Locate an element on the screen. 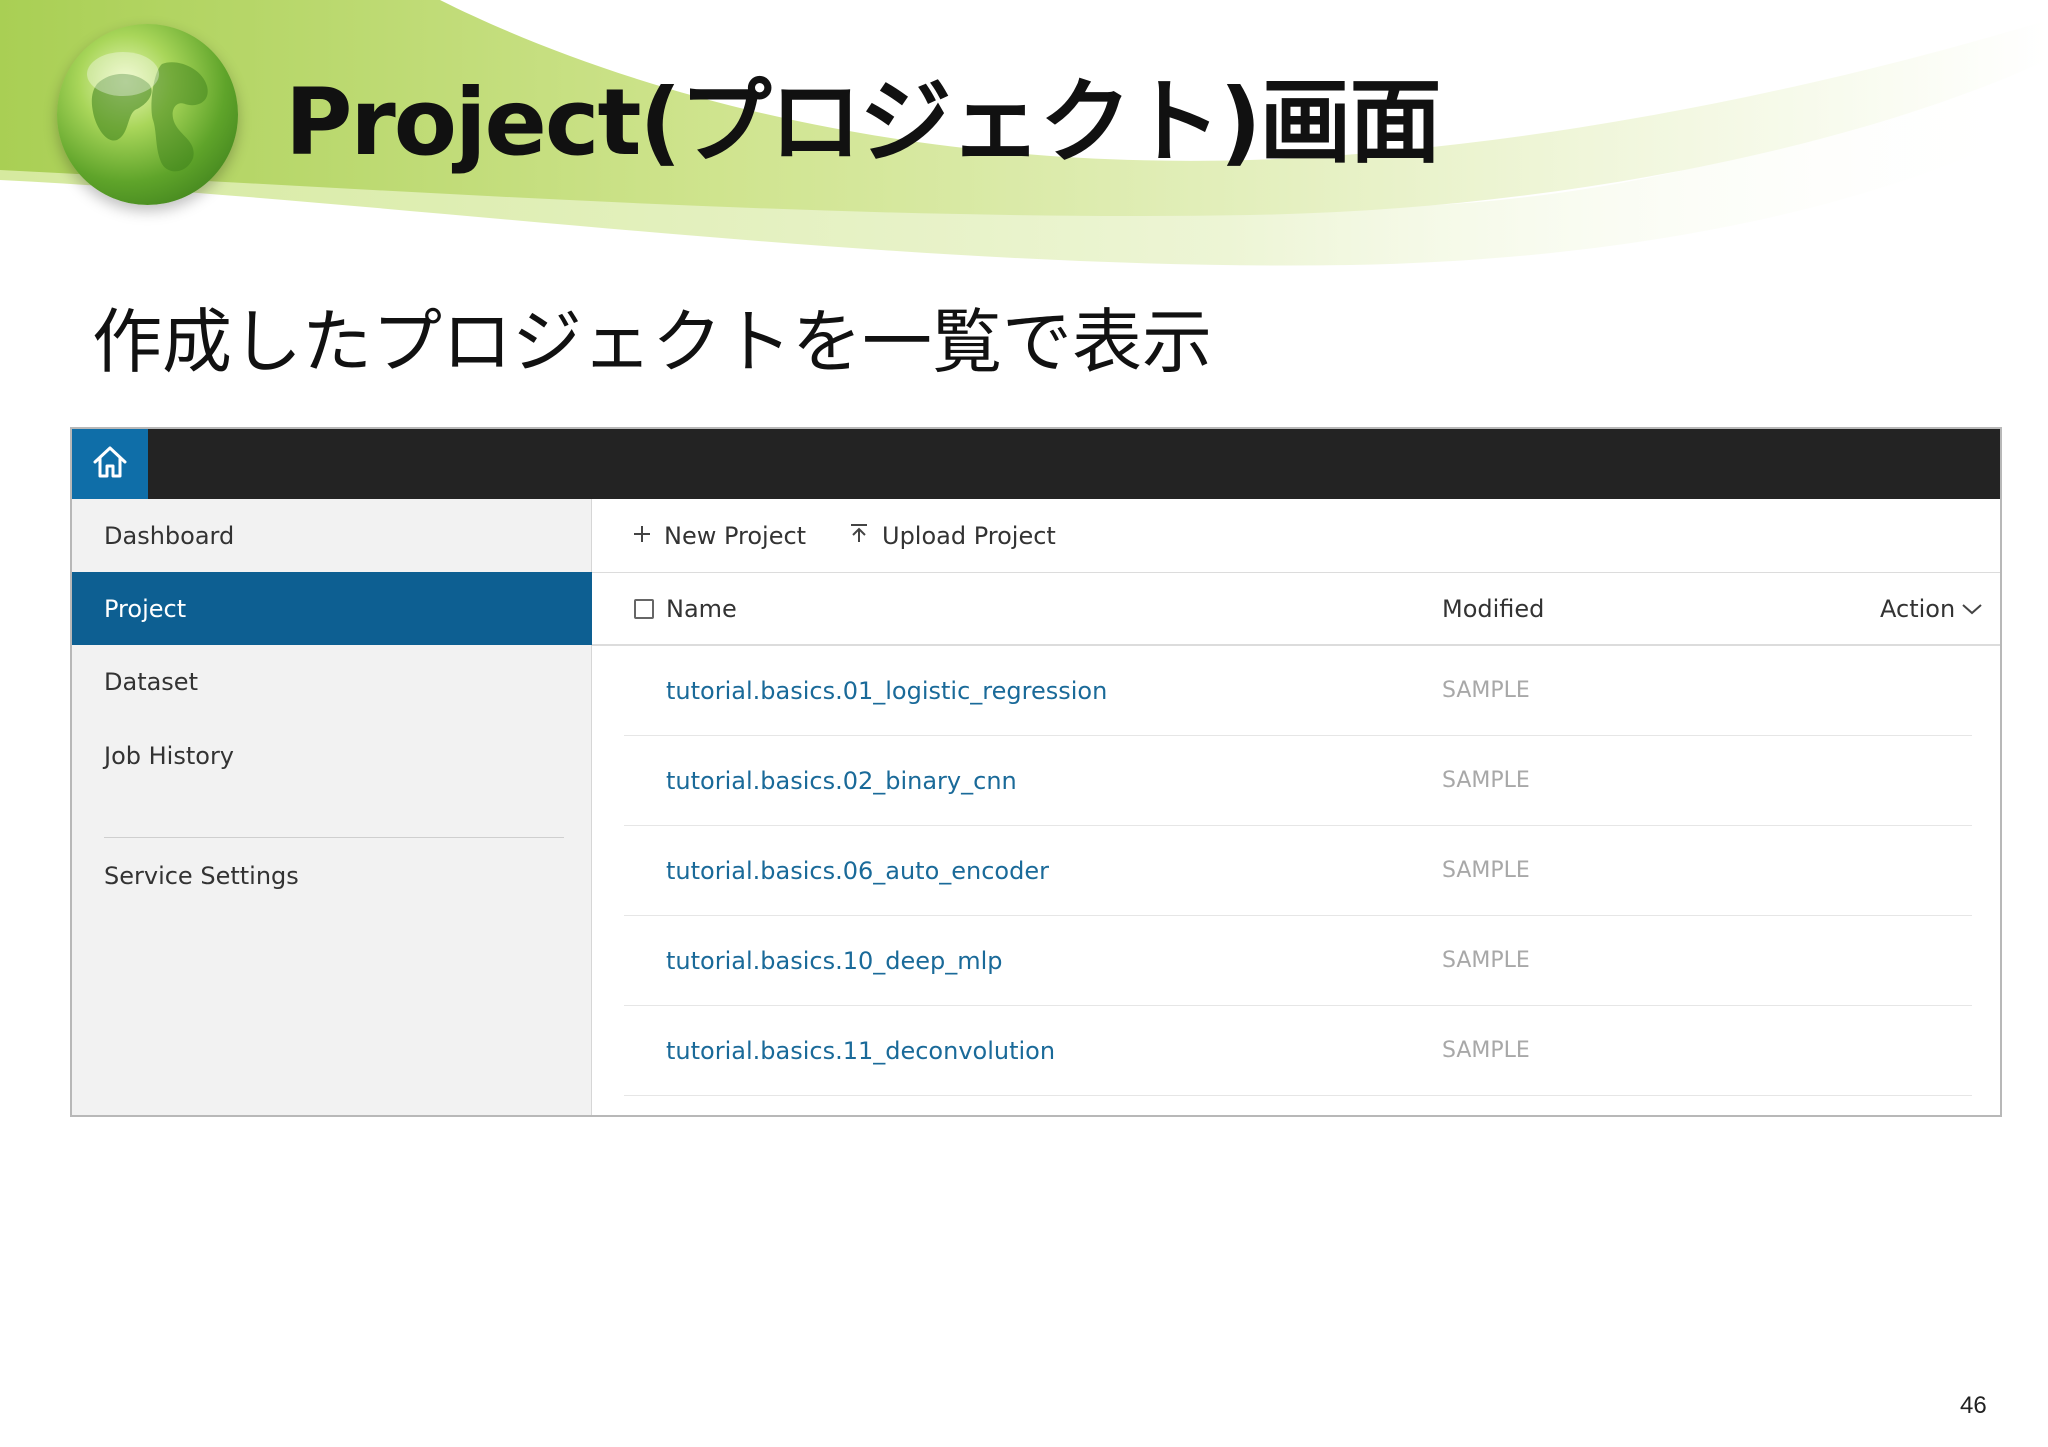 The image size is (2048, 1447). sidebar-item-label: Dataset is located at coordinates (151, 681).